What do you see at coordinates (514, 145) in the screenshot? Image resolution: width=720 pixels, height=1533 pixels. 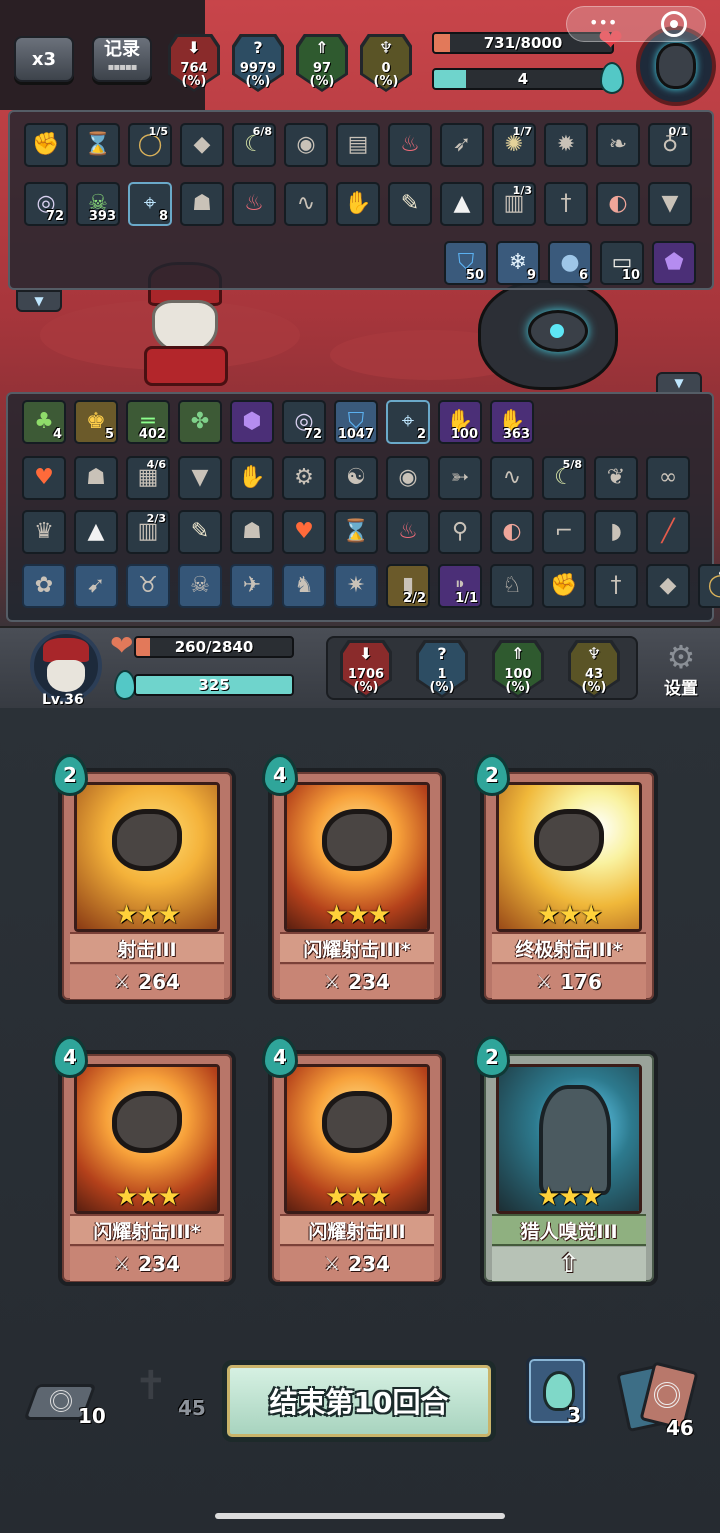 I see `inventory-slot: ✺ 1/7` at bounding box center [514, 145].